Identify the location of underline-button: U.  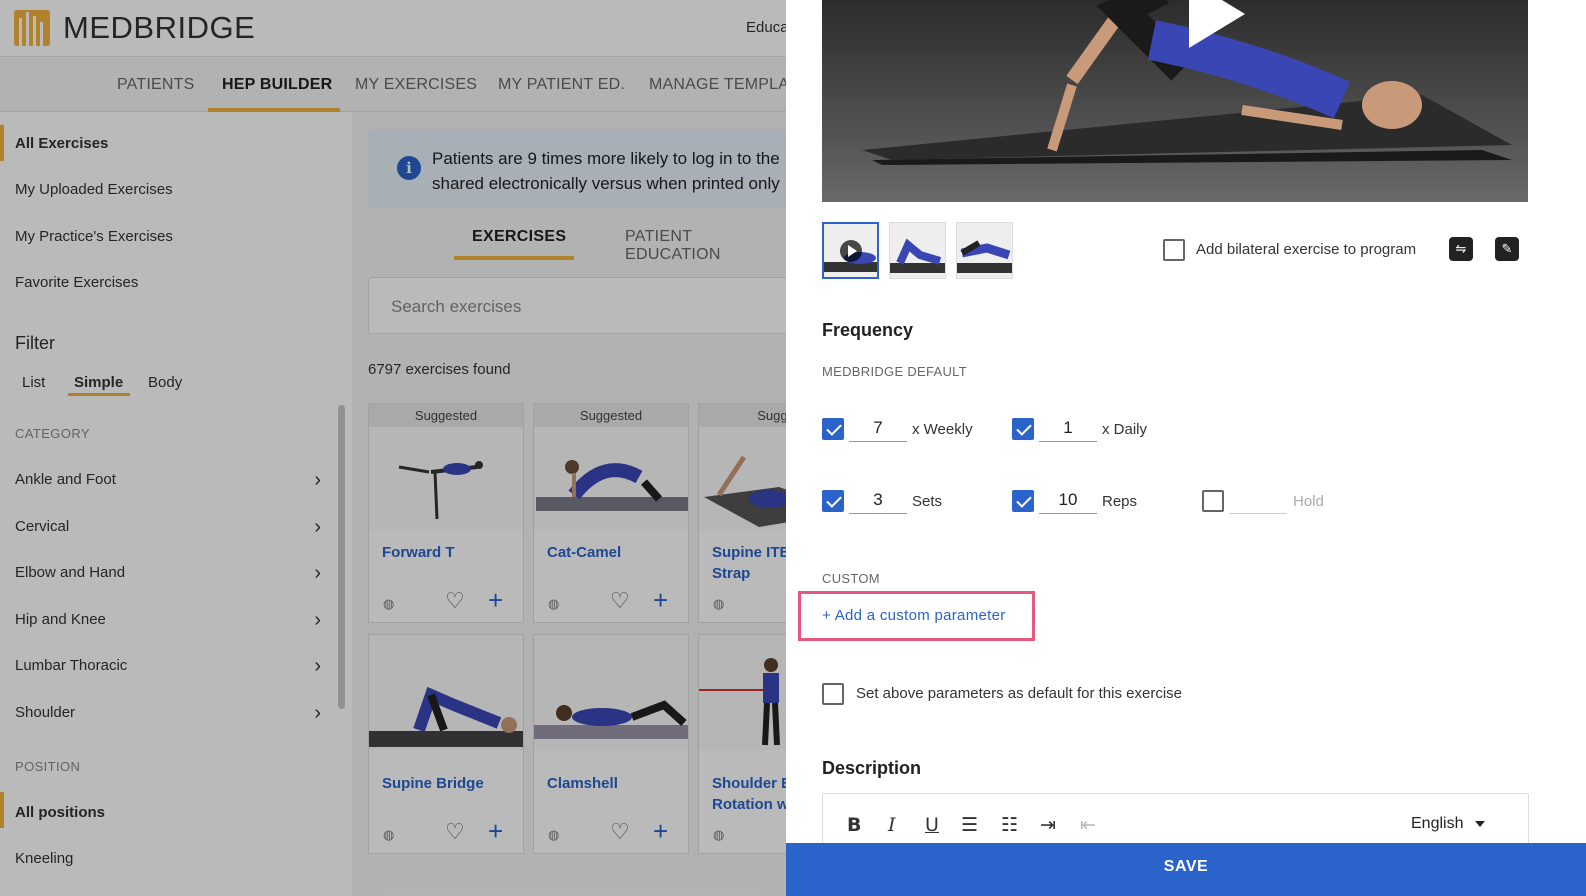
(932, 825).